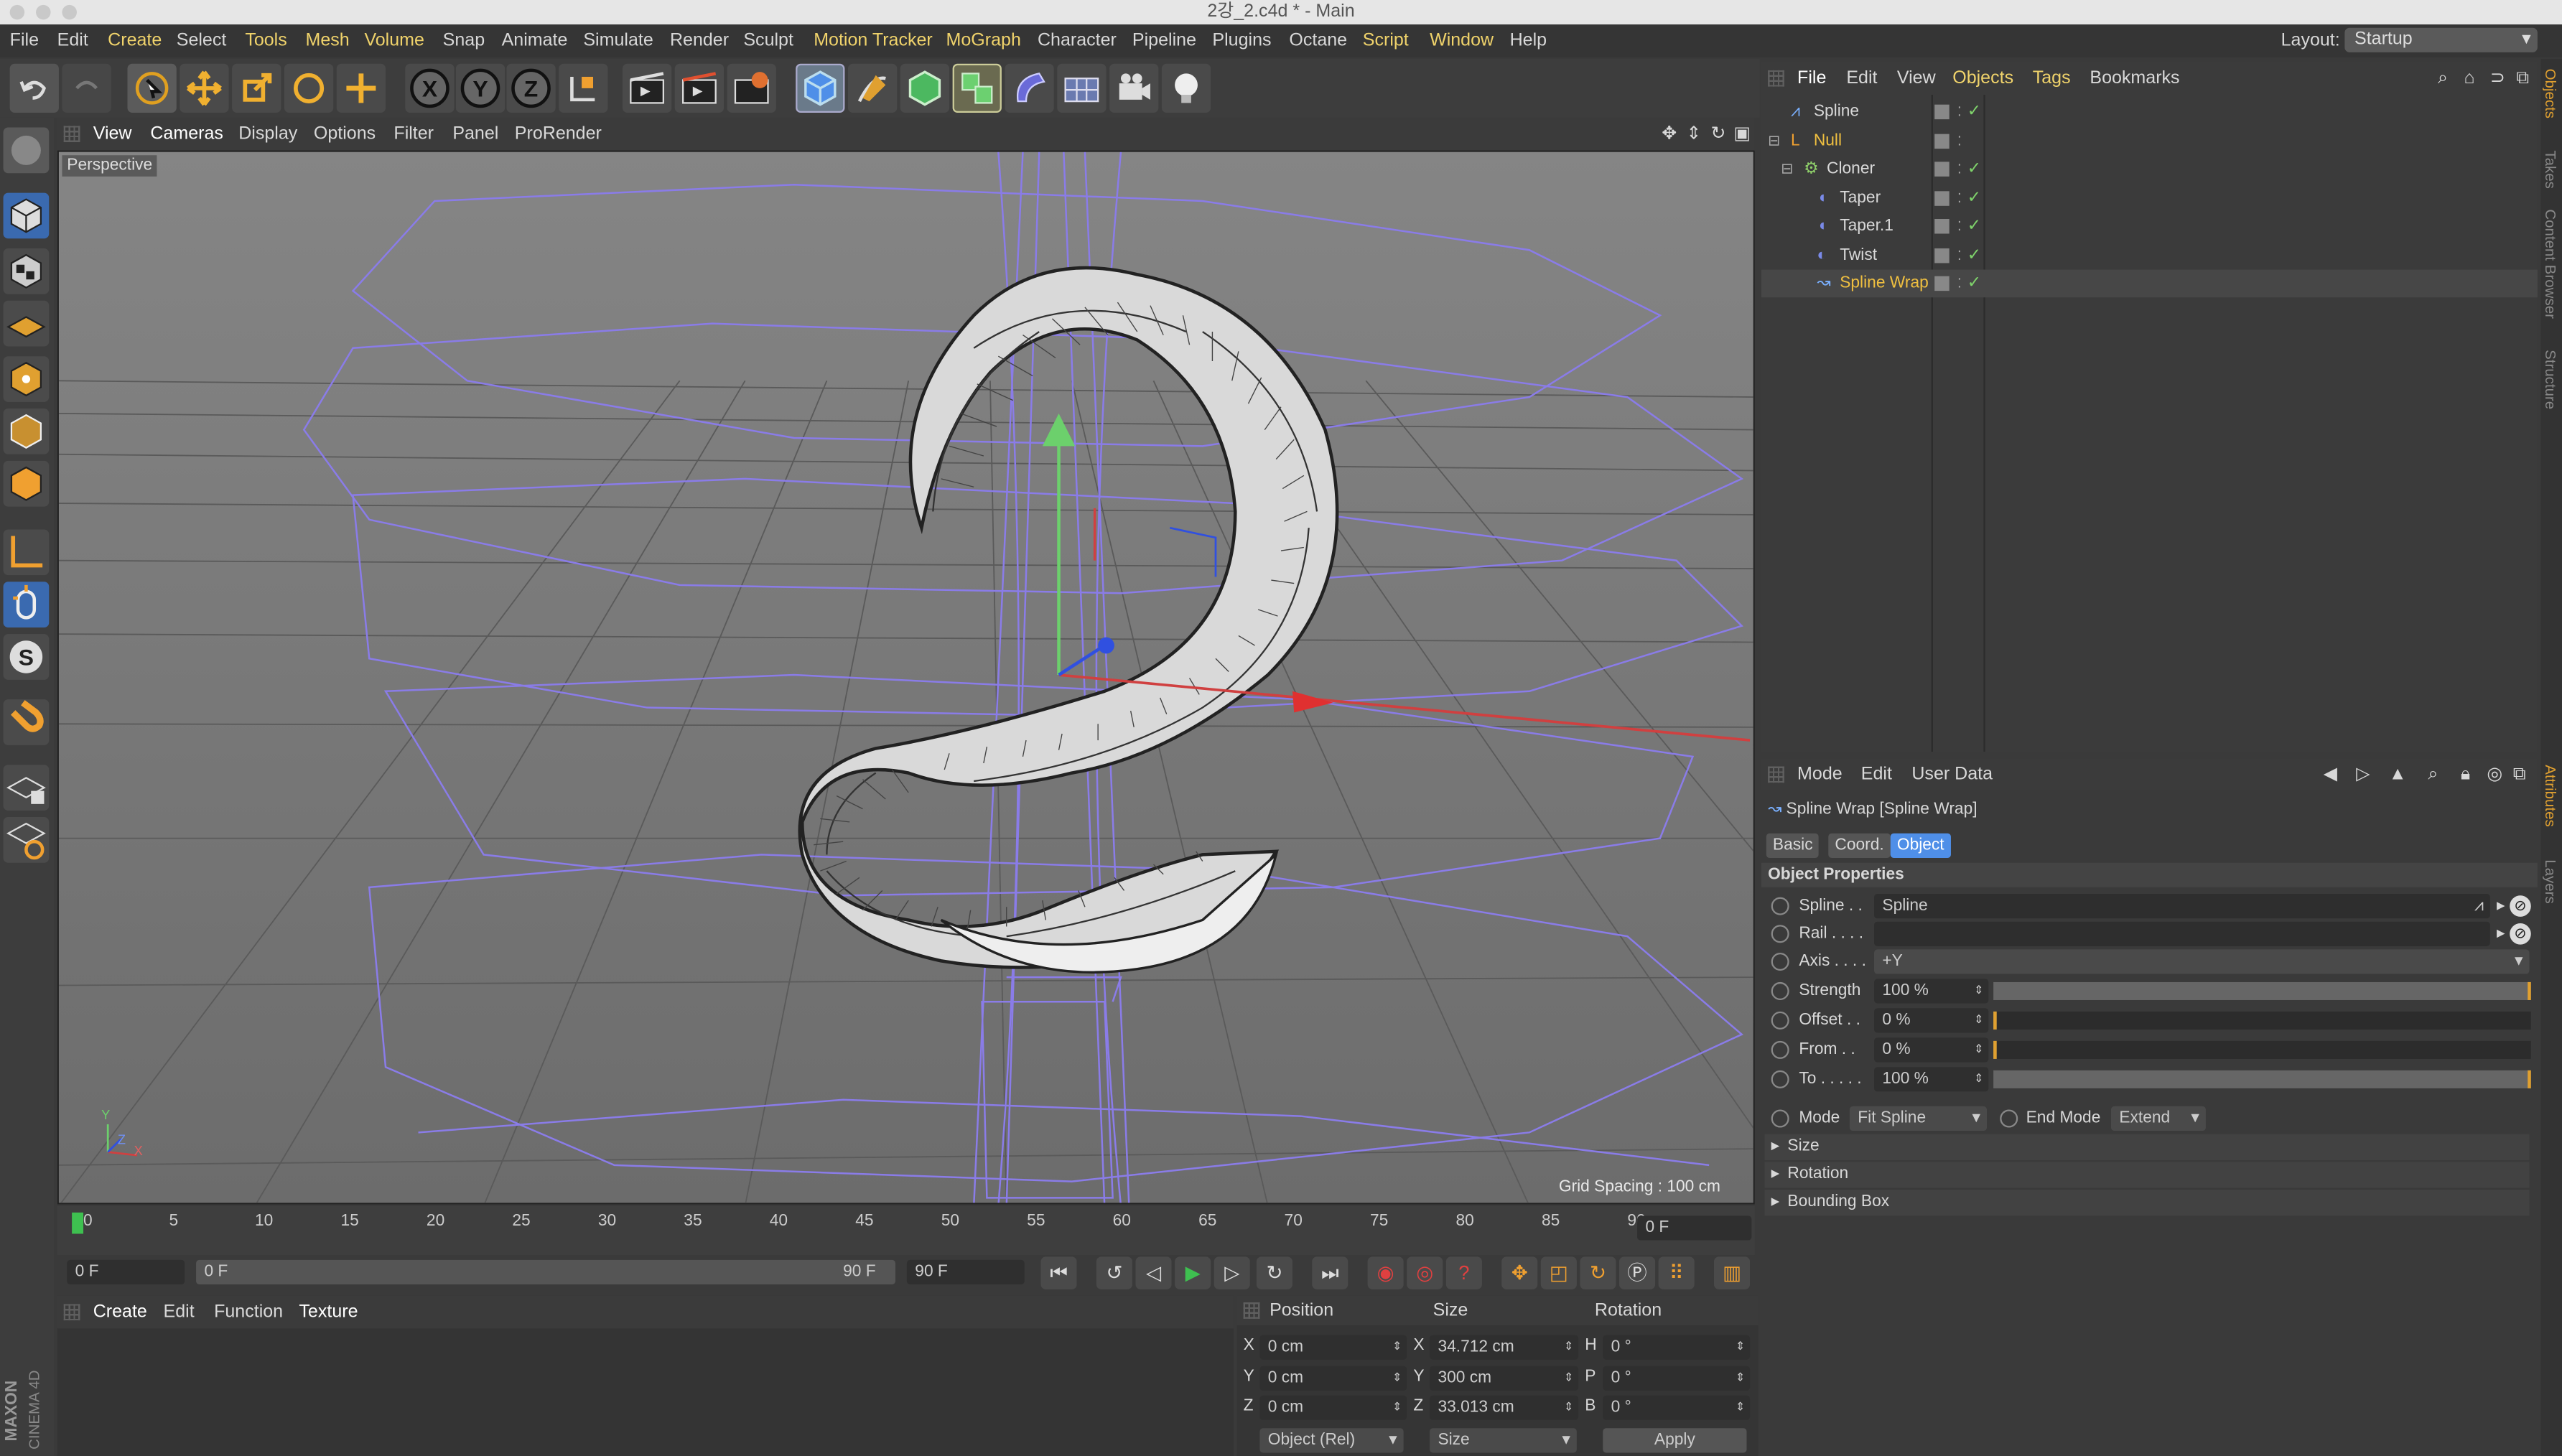  Describe the element at coordinates (1982, 78) in the screenshot. I see `objects-menu-objects: Objects` at that location.